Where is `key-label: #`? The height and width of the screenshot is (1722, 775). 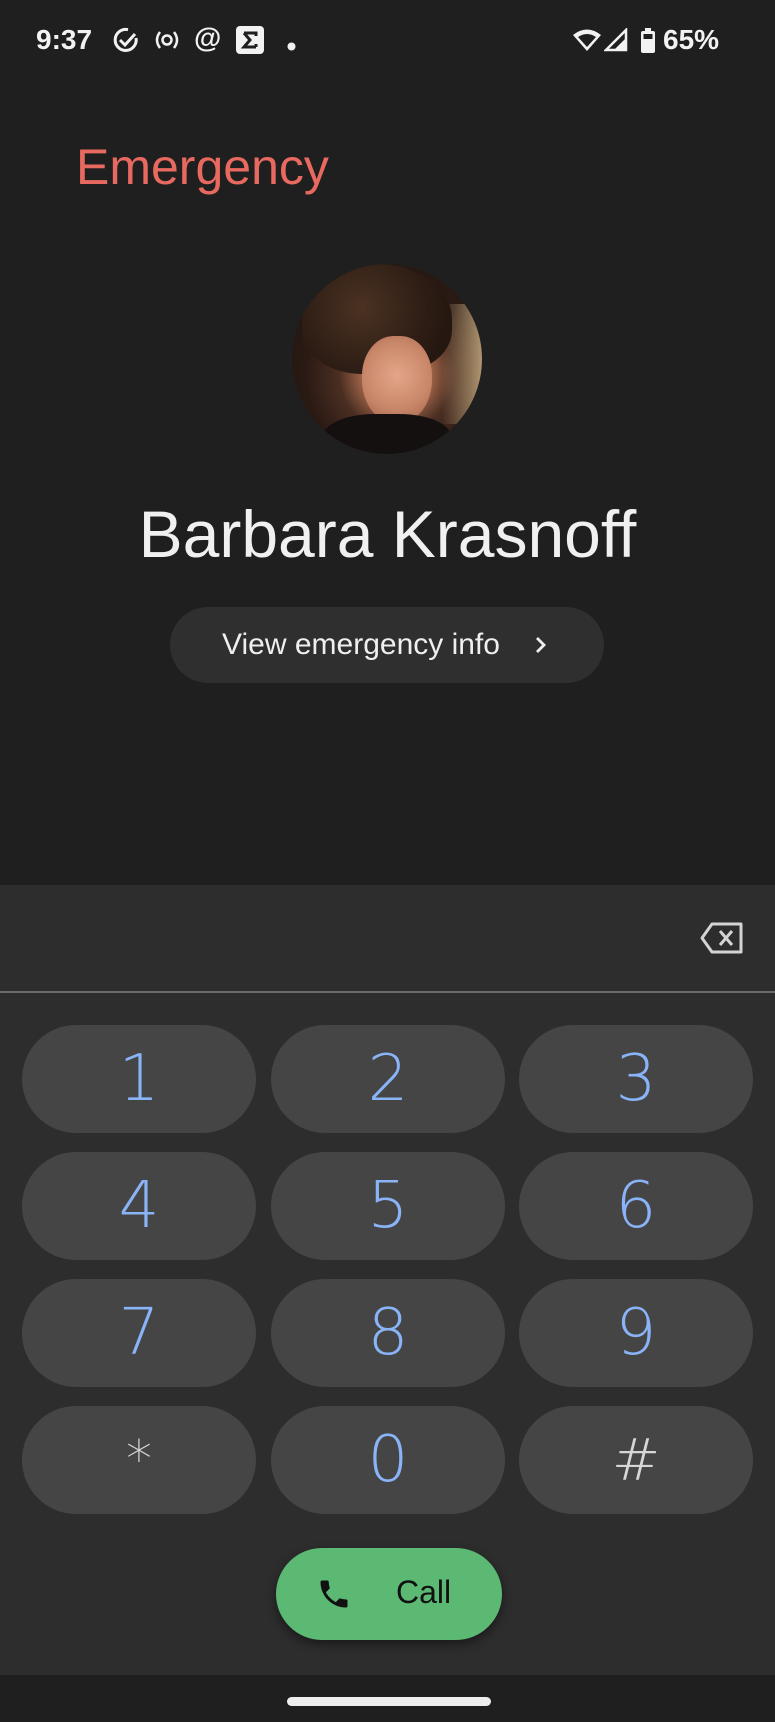 key-label: # is located at coordinates (636, 1460).